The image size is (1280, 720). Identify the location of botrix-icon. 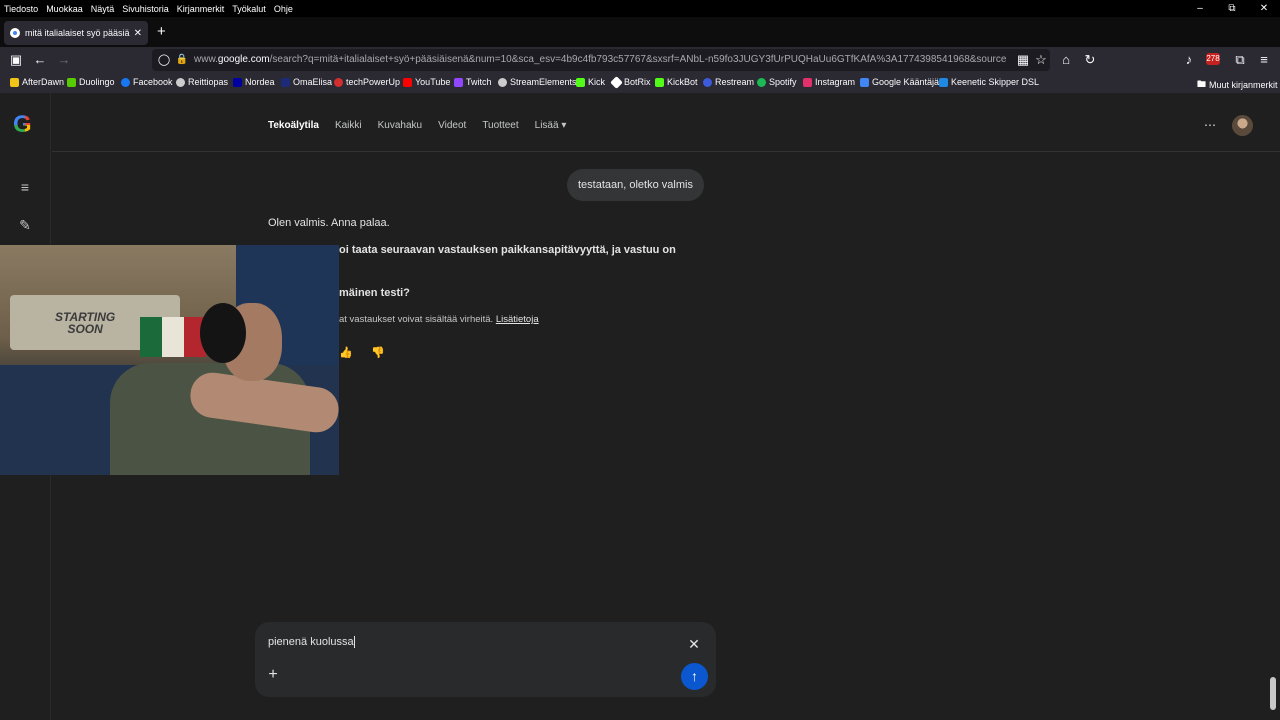
(616, 82).